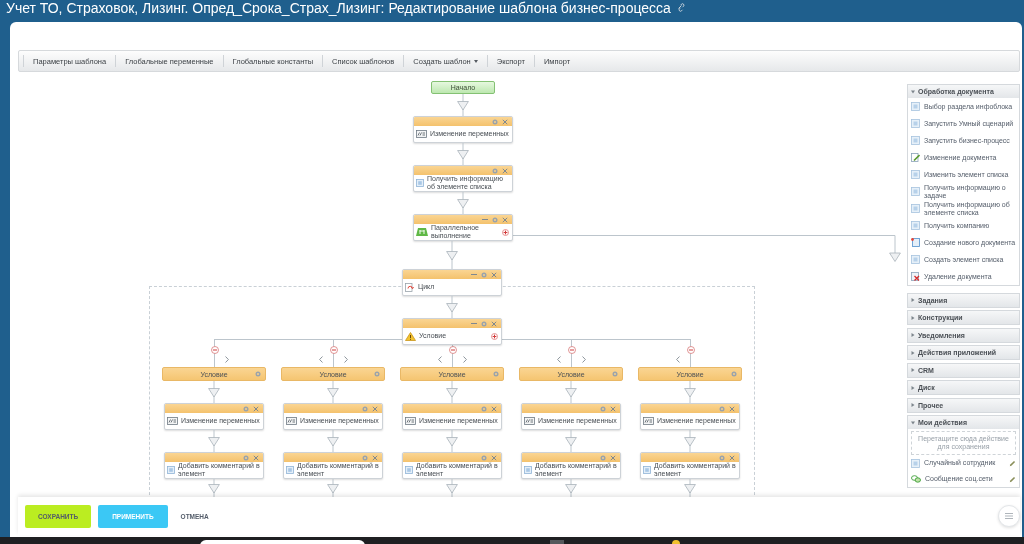  What do you see at coordinates (681, 7) in the screenshot?
I see `link-icon` at bounding box center [681, 7].